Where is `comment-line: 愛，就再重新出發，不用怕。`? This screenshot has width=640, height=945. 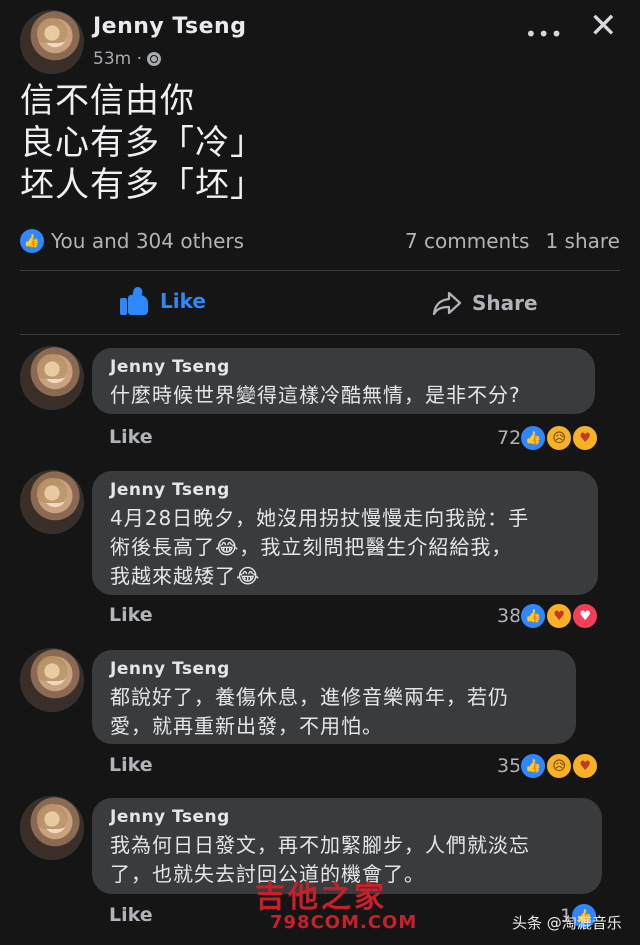
comment-line: 愛，就再重新出發，不用怕。 is located at coordinates (246, 726).